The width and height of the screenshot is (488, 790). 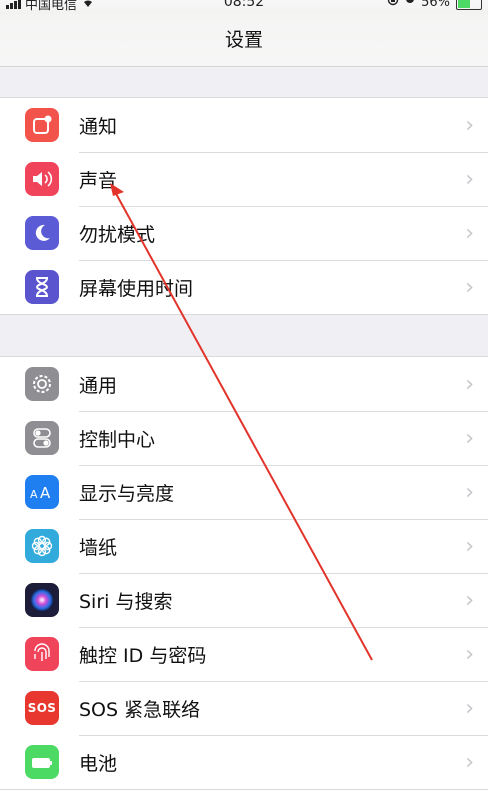 What do you see at coordinates (244, 384) in the screenshot?
I see `settings-row-group2-0: 通用 ›` at bounding box center [244, 384].